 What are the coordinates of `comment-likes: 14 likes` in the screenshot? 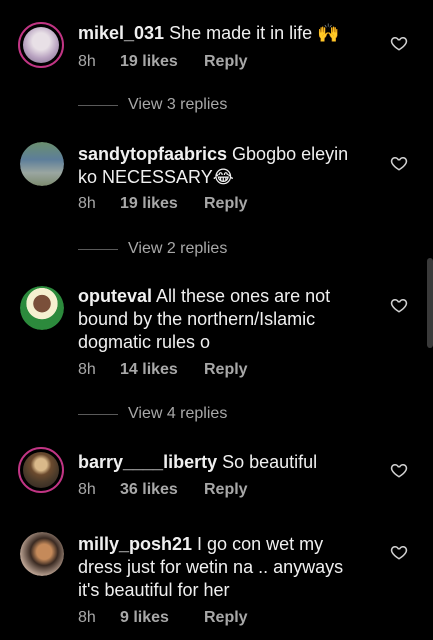 It's located at (162, 370).